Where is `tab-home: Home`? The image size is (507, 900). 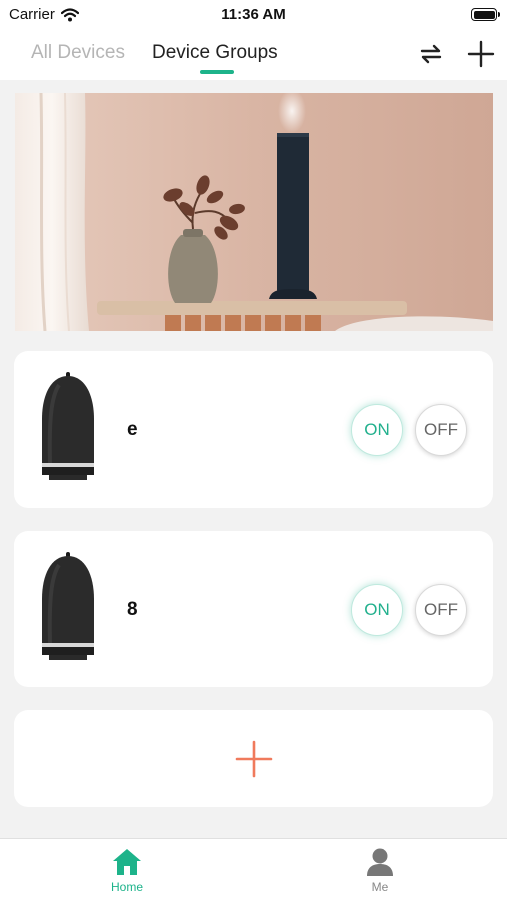
tab-home: Home is located at coordinates (127, 870).